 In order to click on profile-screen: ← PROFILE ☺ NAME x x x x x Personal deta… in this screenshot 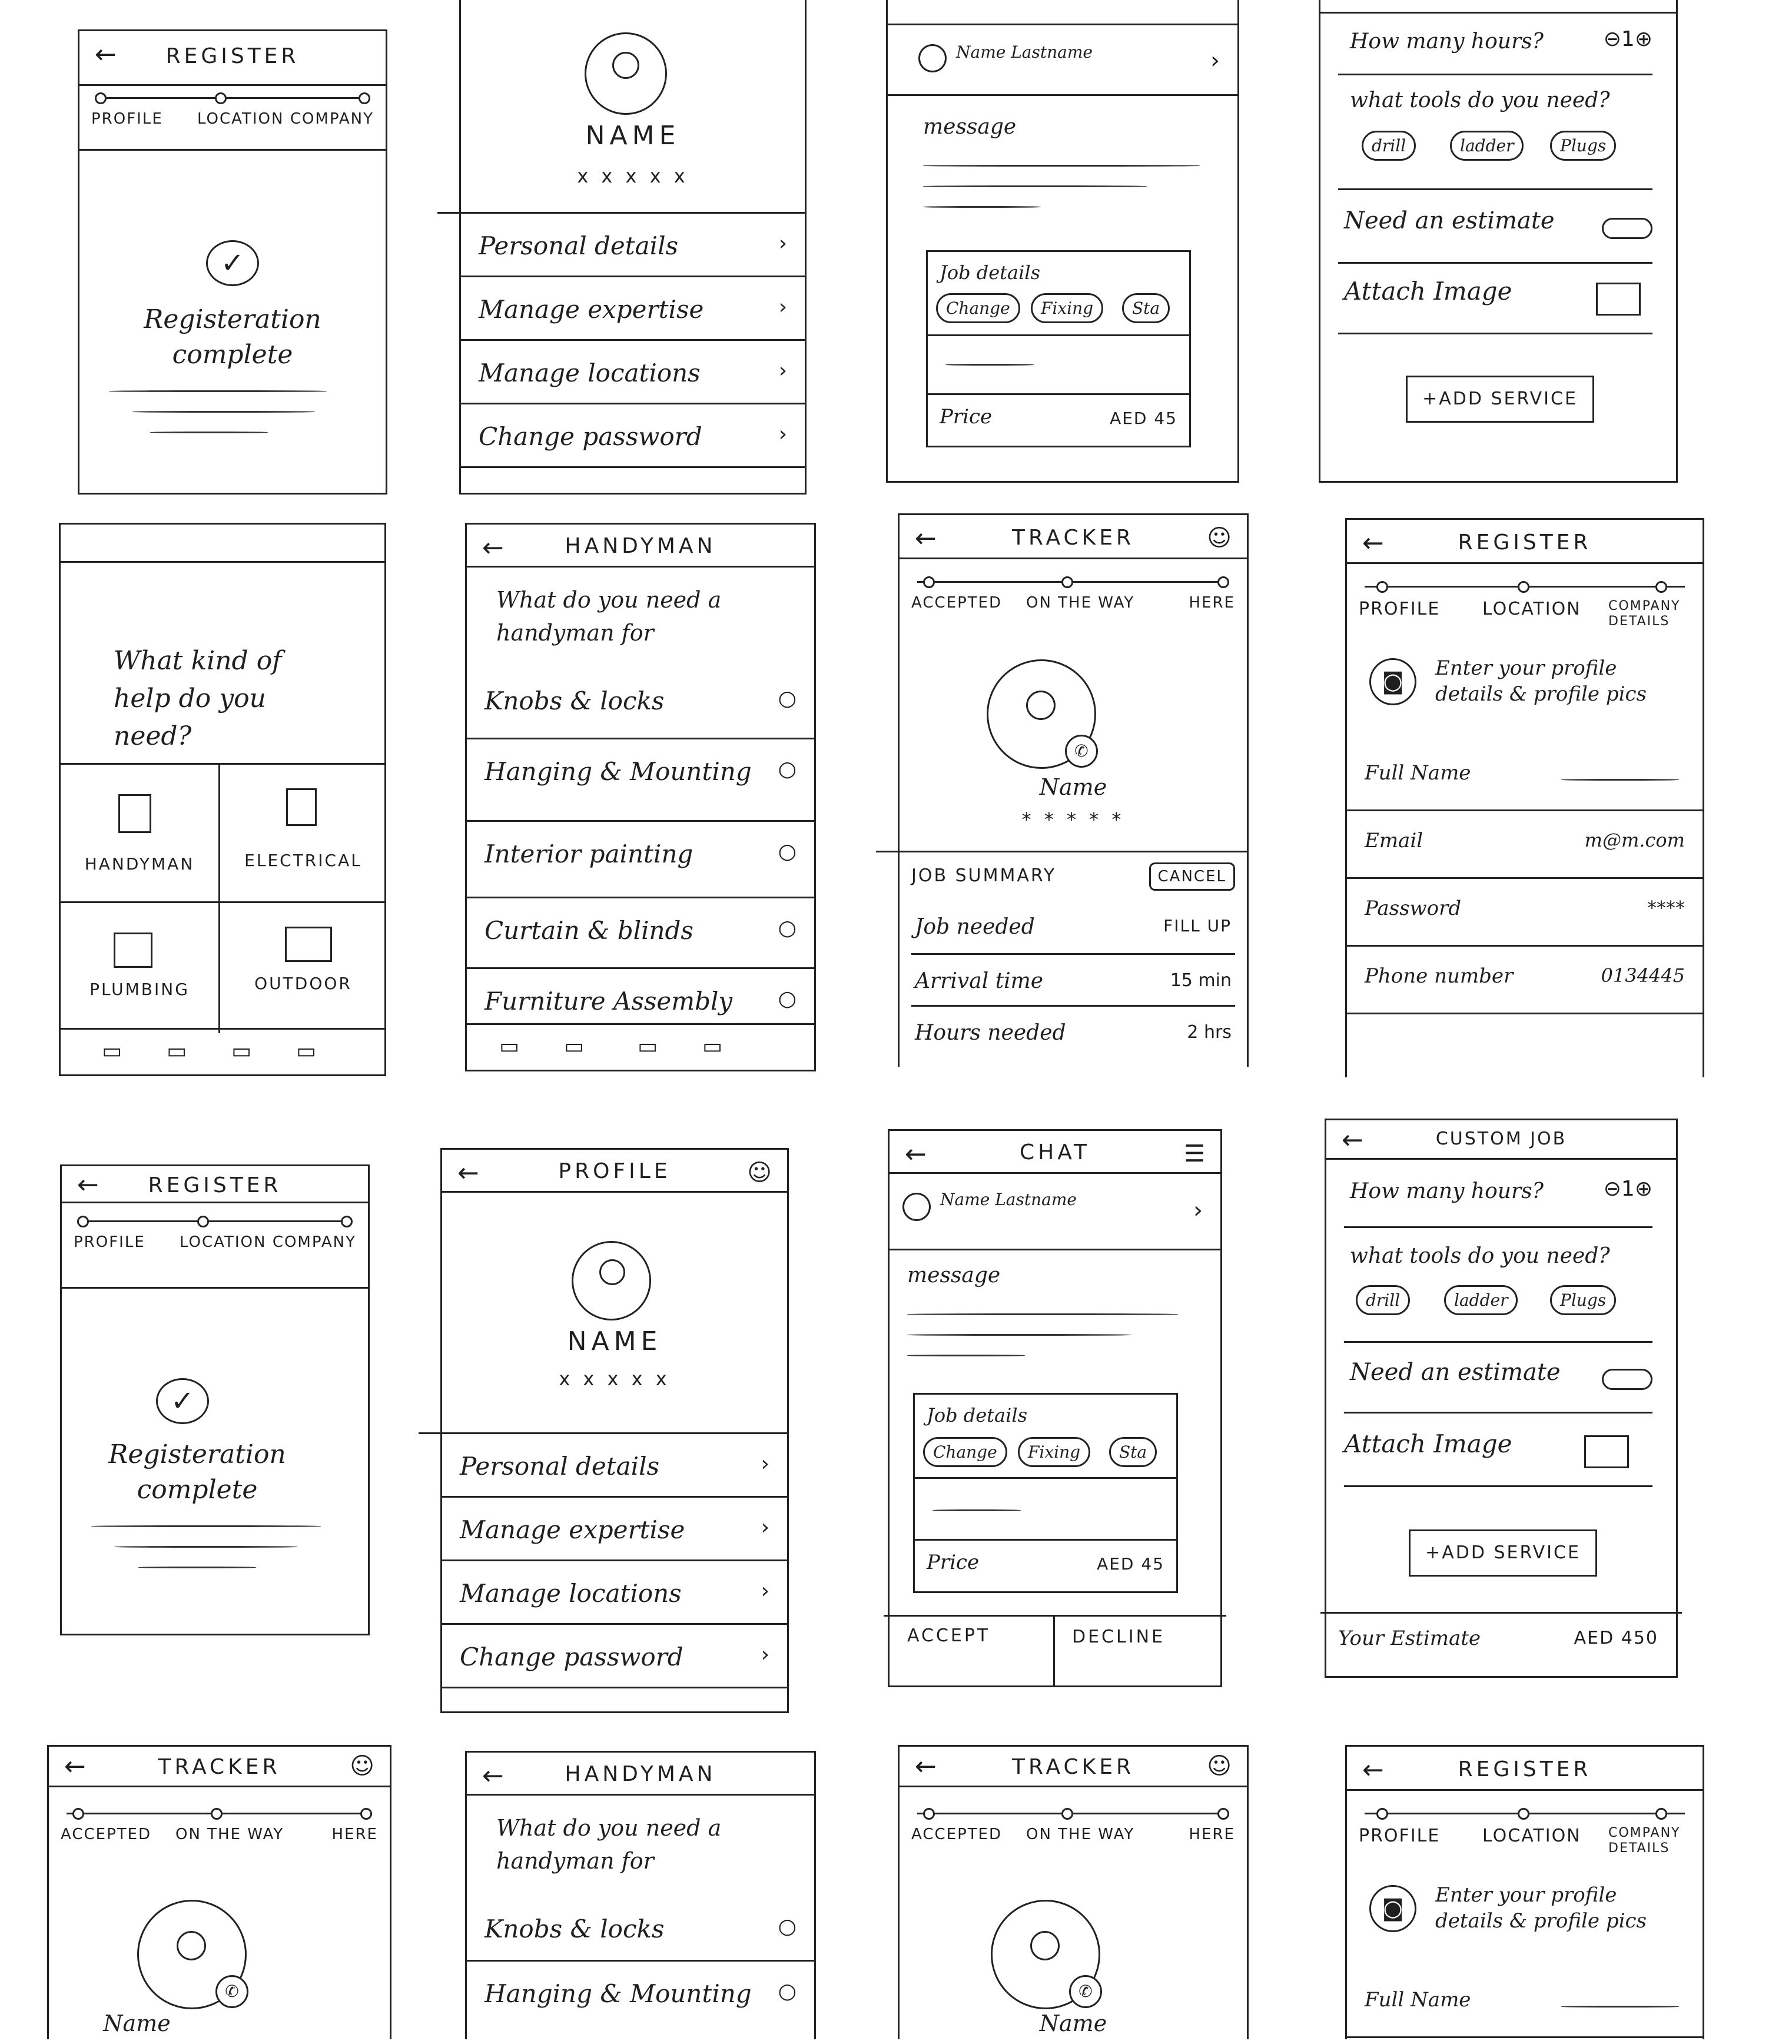, I will do `click(604, 1430)`.